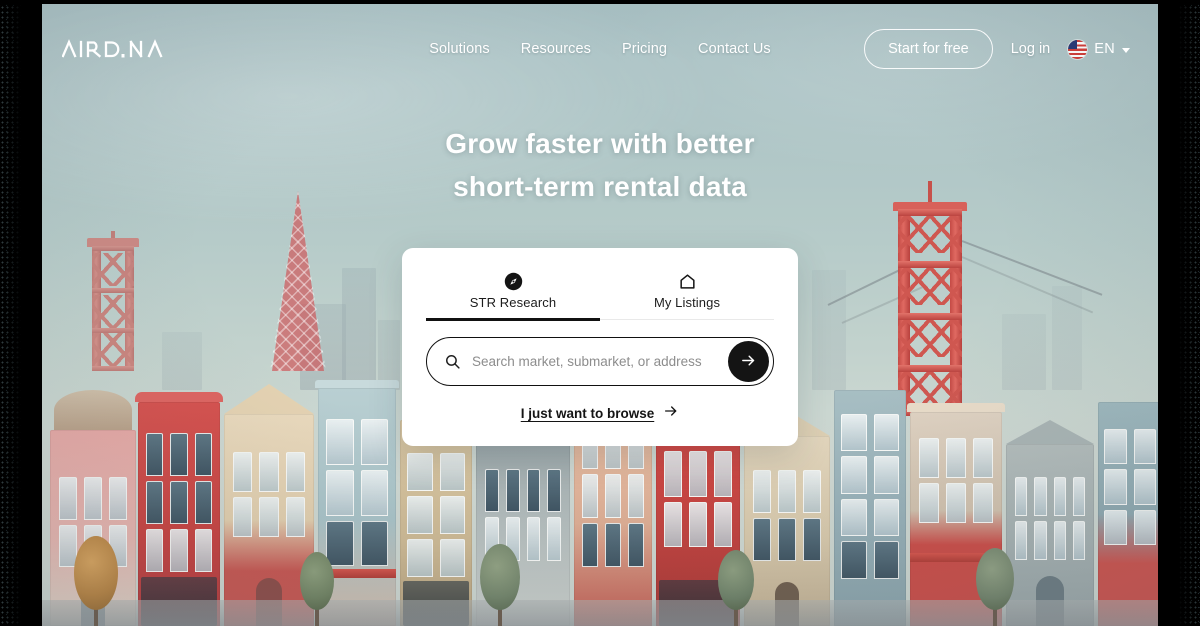 This screenshot has height=626, width=1200. I want to click on language-code: EN, so click(1104, 49).